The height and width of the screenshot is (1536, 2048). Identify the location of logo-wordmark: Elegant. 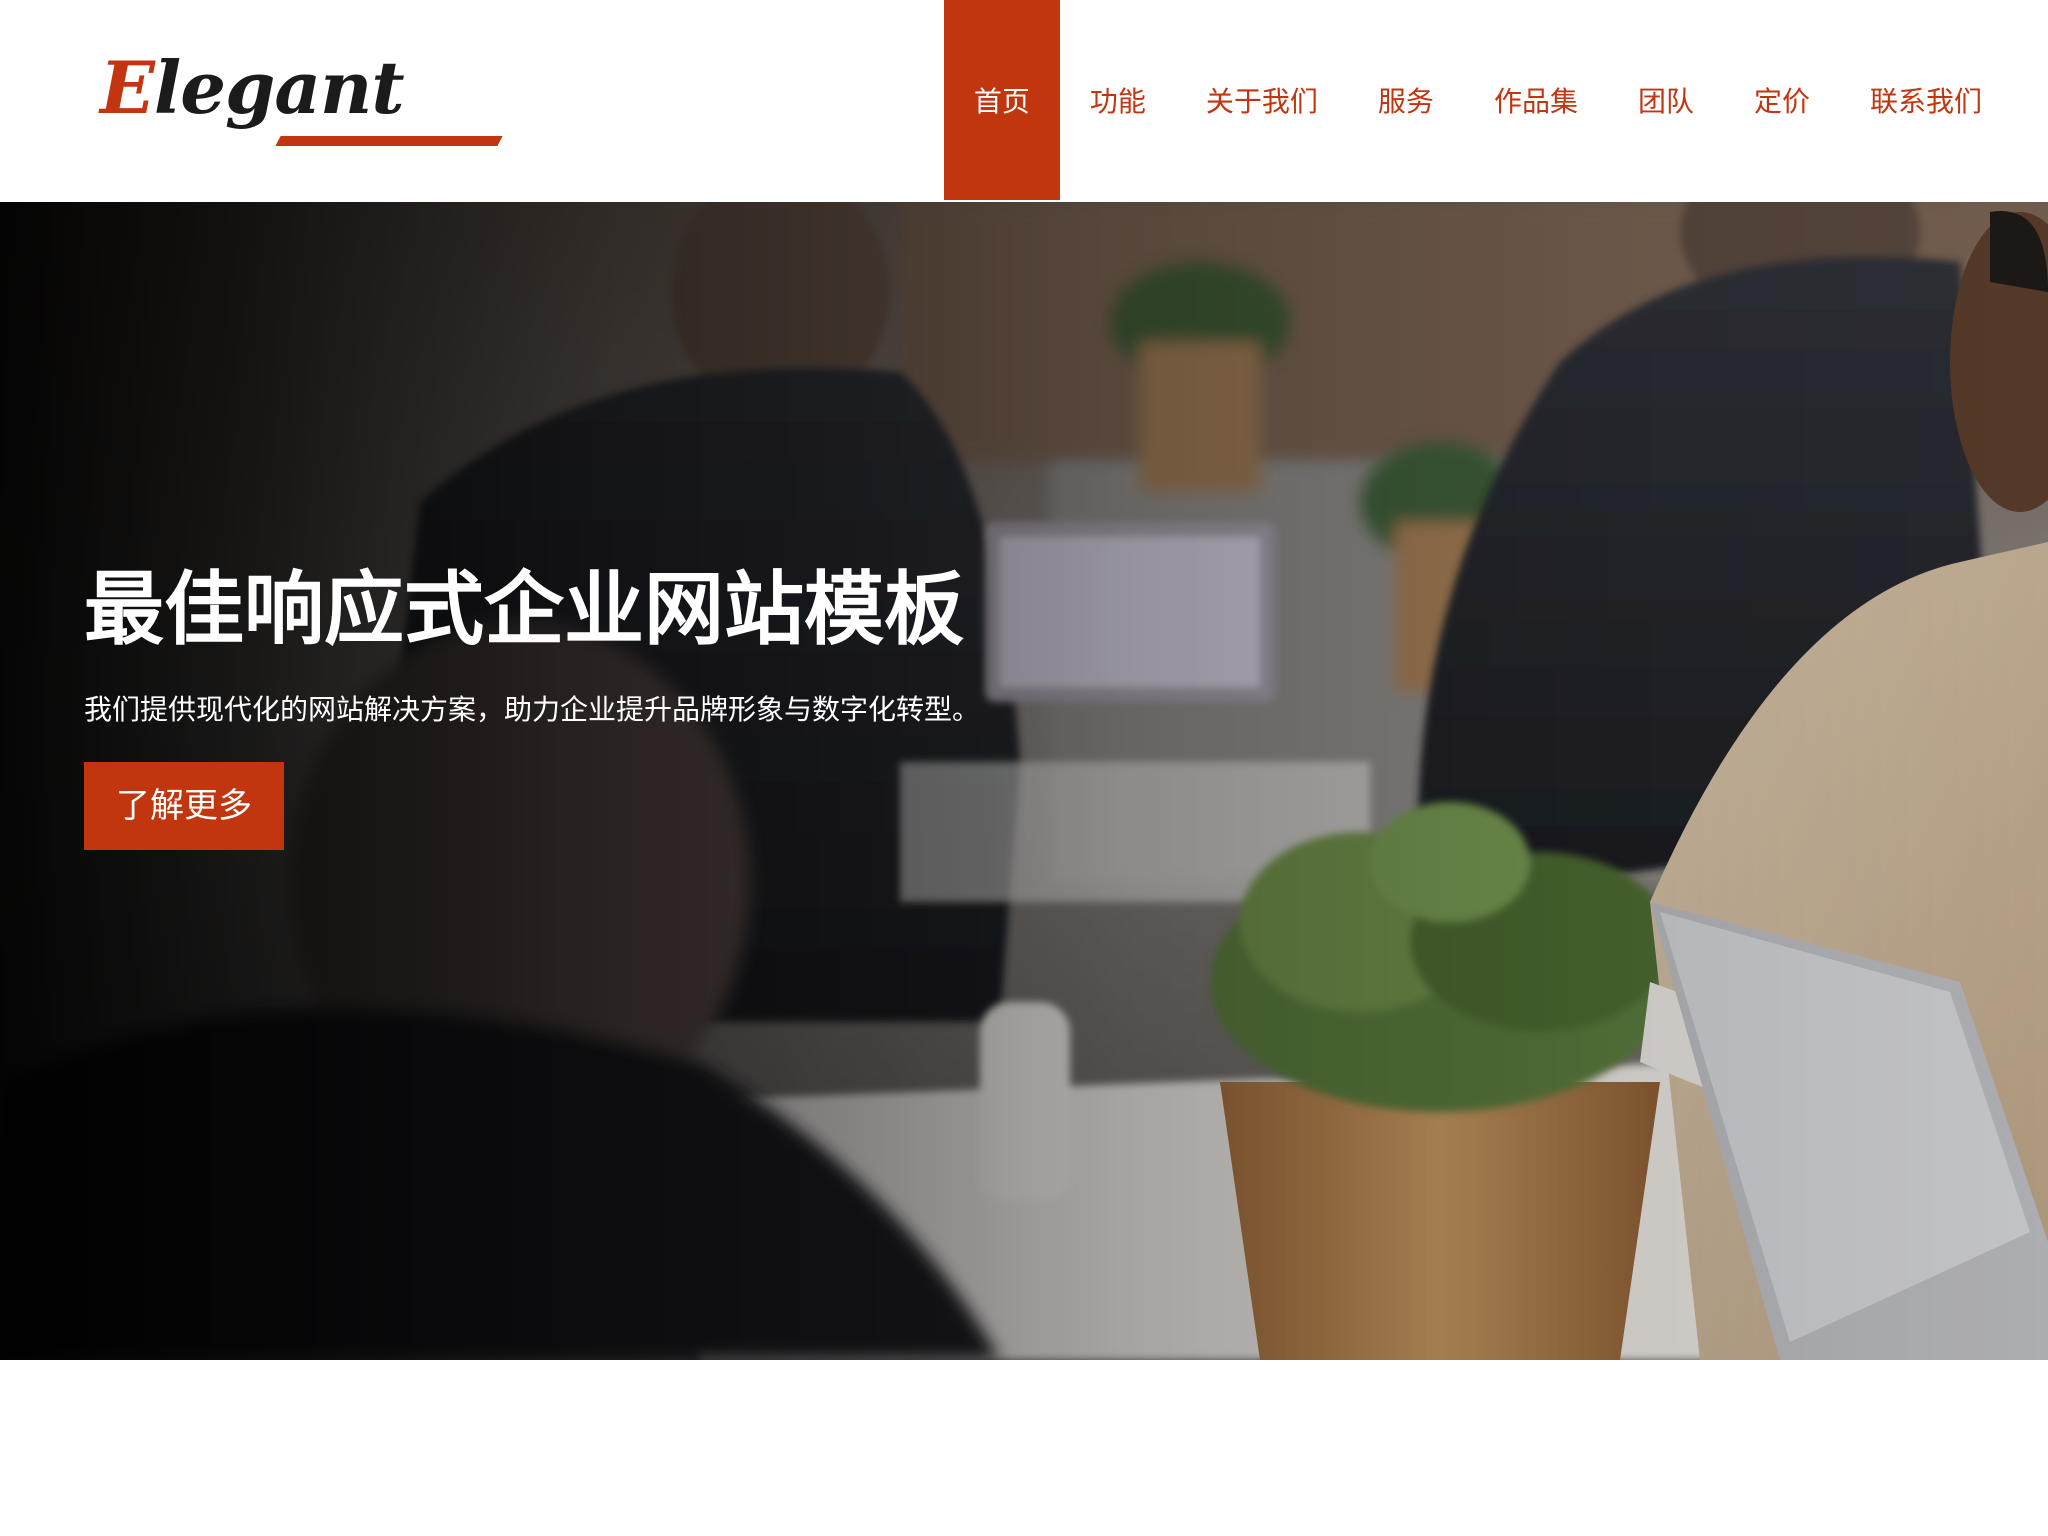
(252, 88).